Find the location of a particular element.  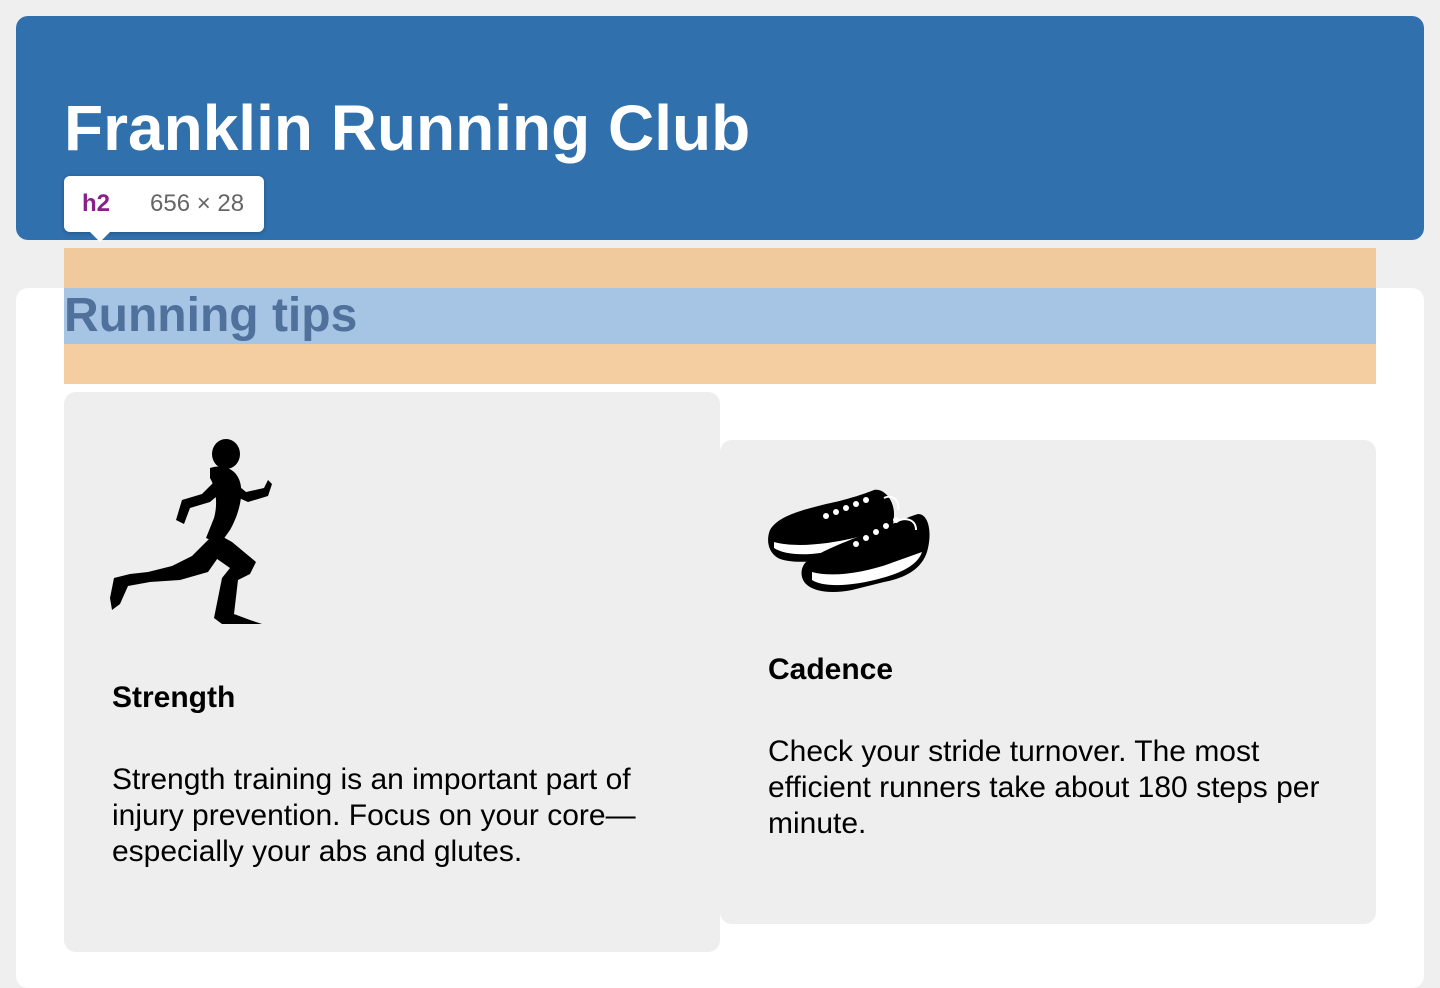

running-shoes-icon is located at coordinates (849, 540).